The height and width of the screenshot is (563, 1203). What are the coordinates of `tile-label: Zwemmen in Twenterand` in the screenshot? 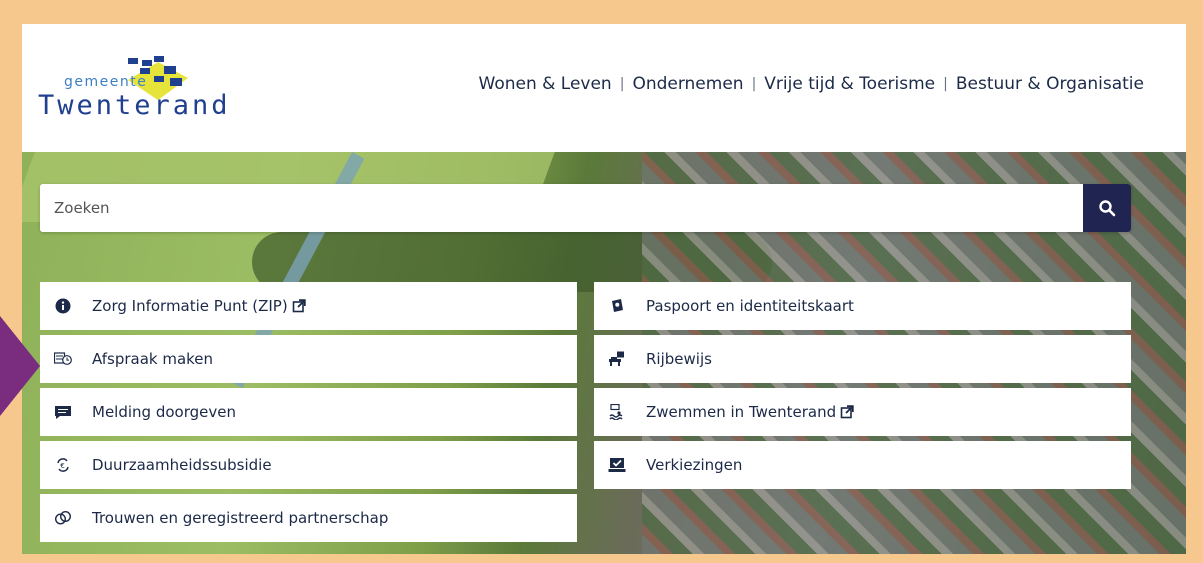 It's located at (741, 412).